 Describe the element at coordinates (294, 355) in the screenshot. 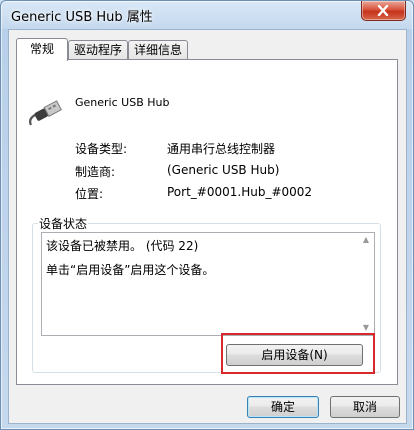

I see `enable-device-button: 启用设备(N)` at that location.